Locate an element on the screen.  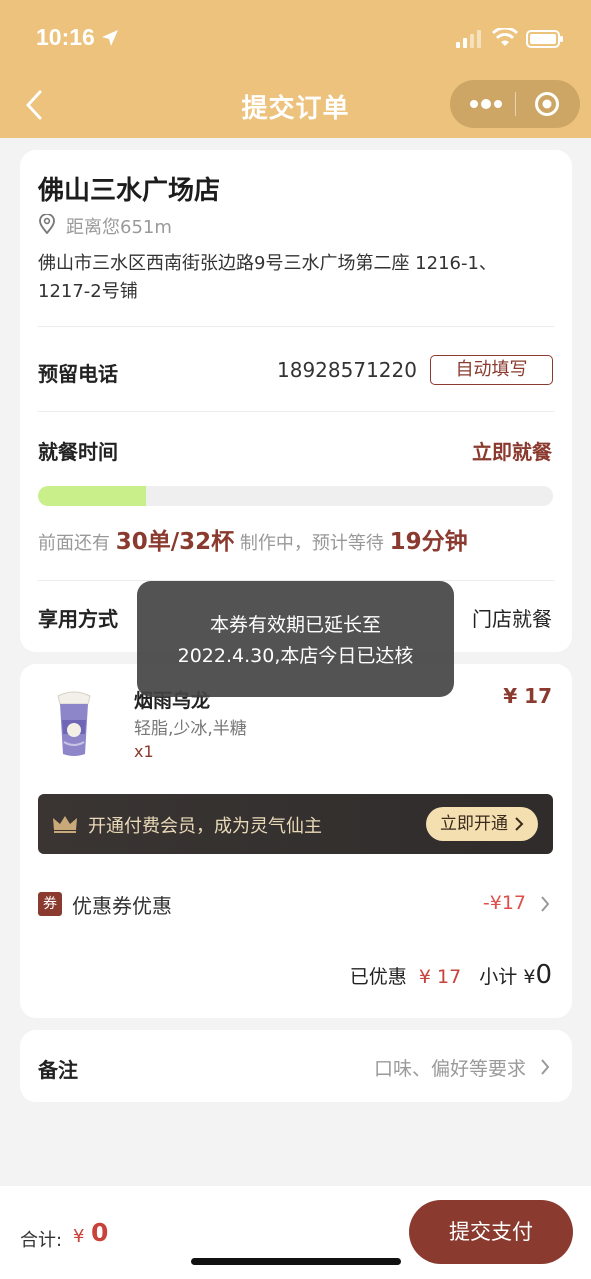
wifi-icon is located at coordinates (505, 37).